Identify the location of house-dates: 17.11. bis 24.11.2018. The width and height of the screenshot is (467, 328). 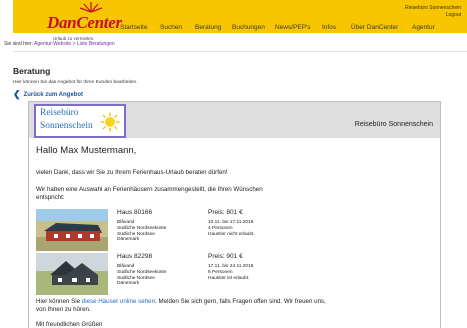
(231, 266).